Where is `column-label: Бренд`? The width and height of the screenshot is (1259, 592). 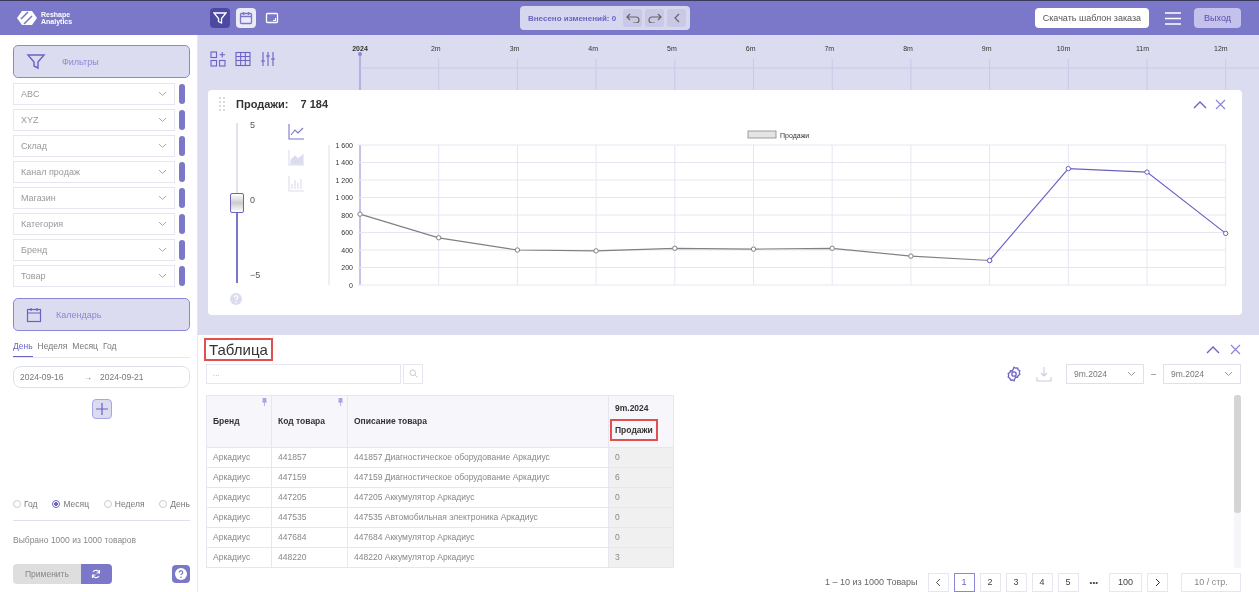 column-label: Бренд is located at coordinates (226, 421).